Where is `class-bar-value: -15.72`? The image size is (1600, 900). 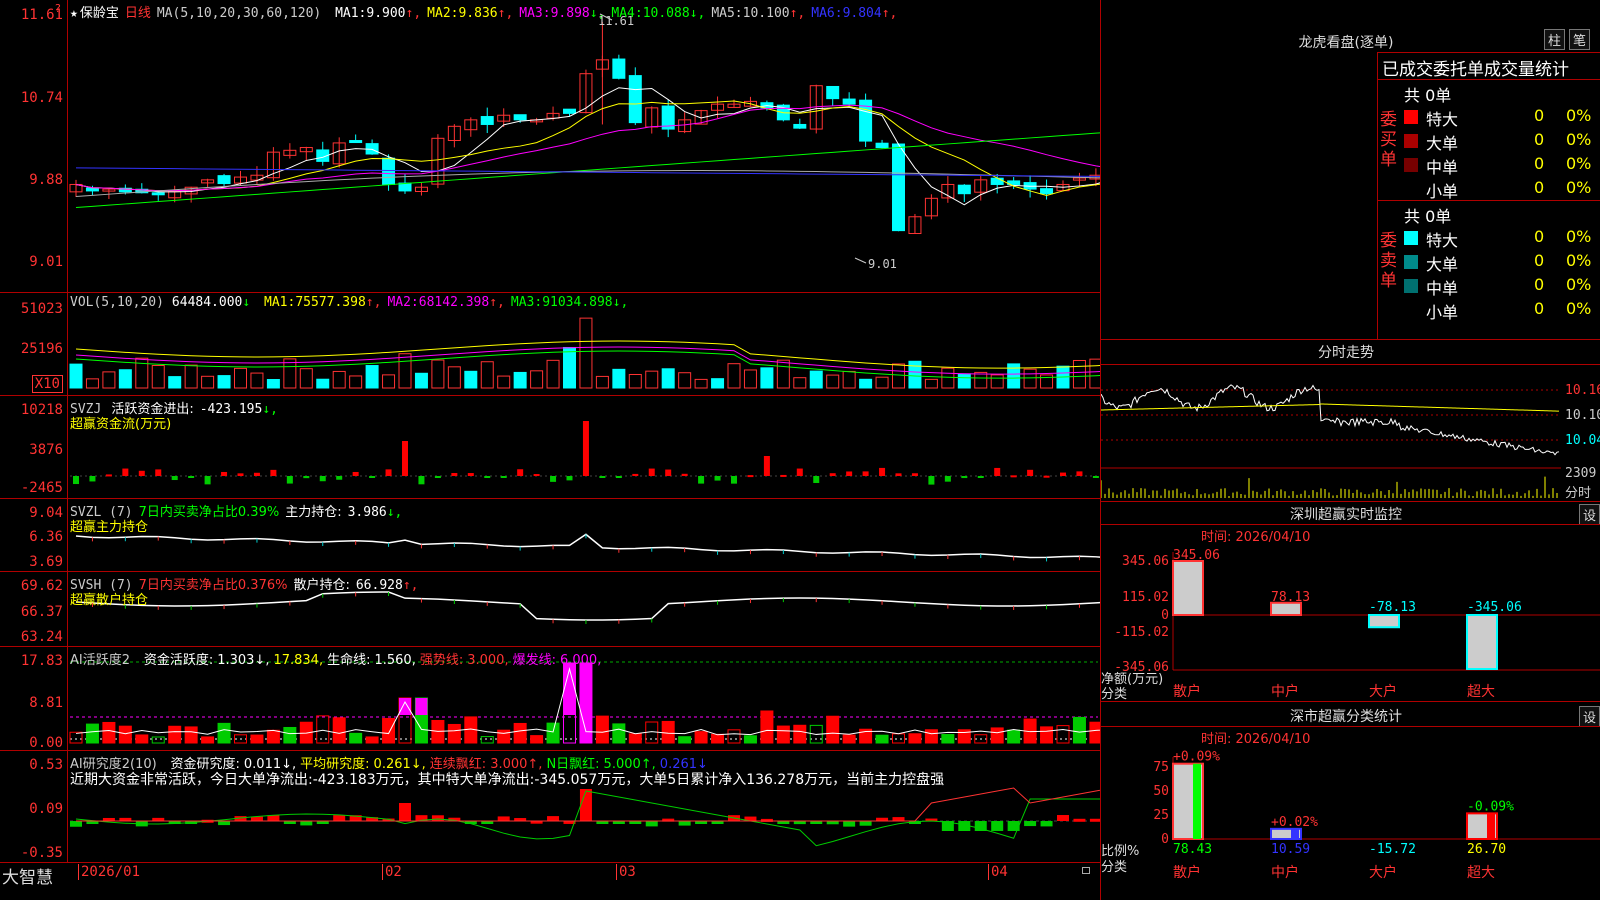 class-bar-value: -15.72 is located at coordinates (1392, 849).